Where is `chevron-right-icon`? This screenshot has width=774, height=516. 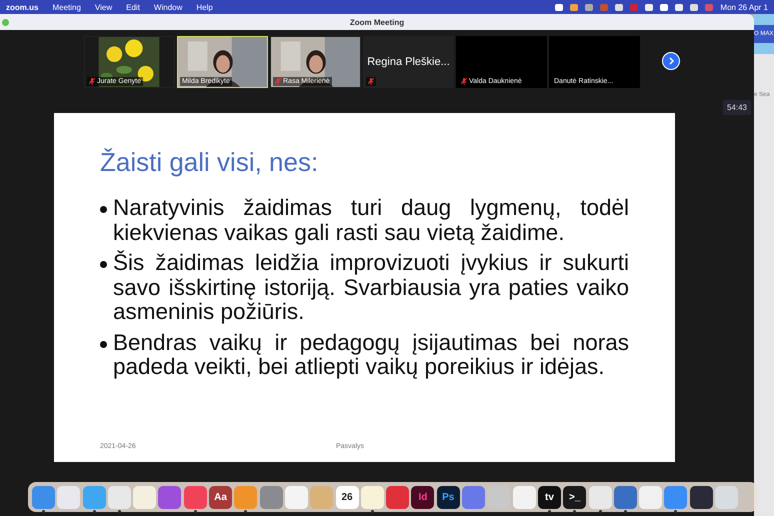 chevron-right-icon is located at coordinates (671, 61).